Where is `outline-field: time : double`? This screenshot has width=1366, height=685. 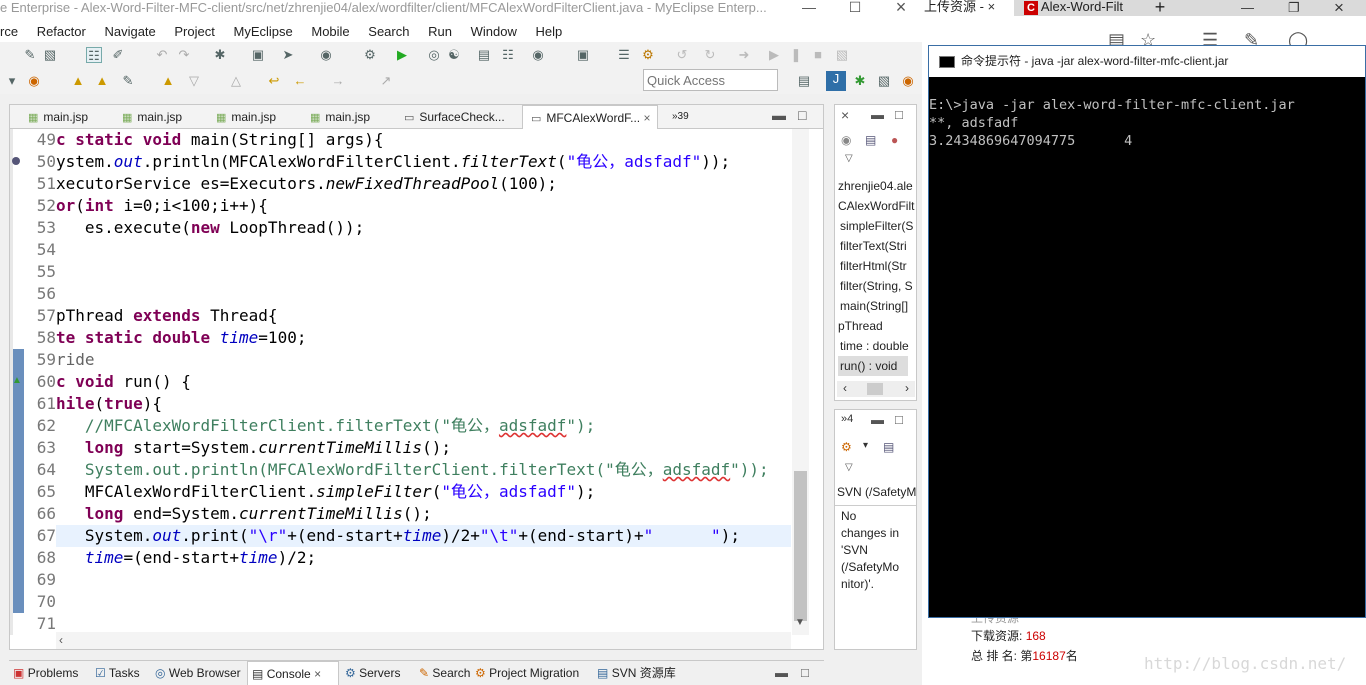 outline-field: time : double is located at coordinates (874, 346).